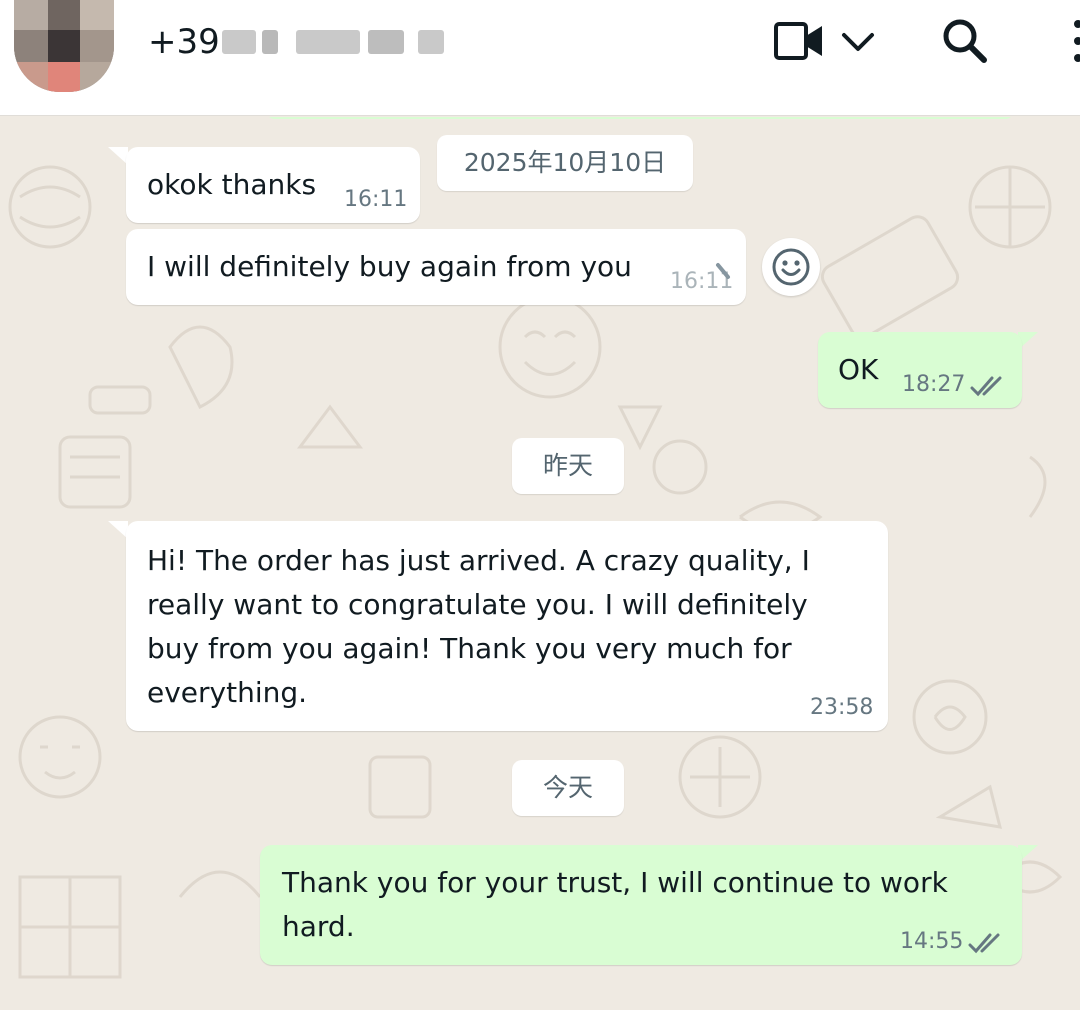 This screenshot has height=1016, width=1080. Describe the element at coordinates (232, 184) in the screenshot. I see `message-text: okok thanks` at that location.